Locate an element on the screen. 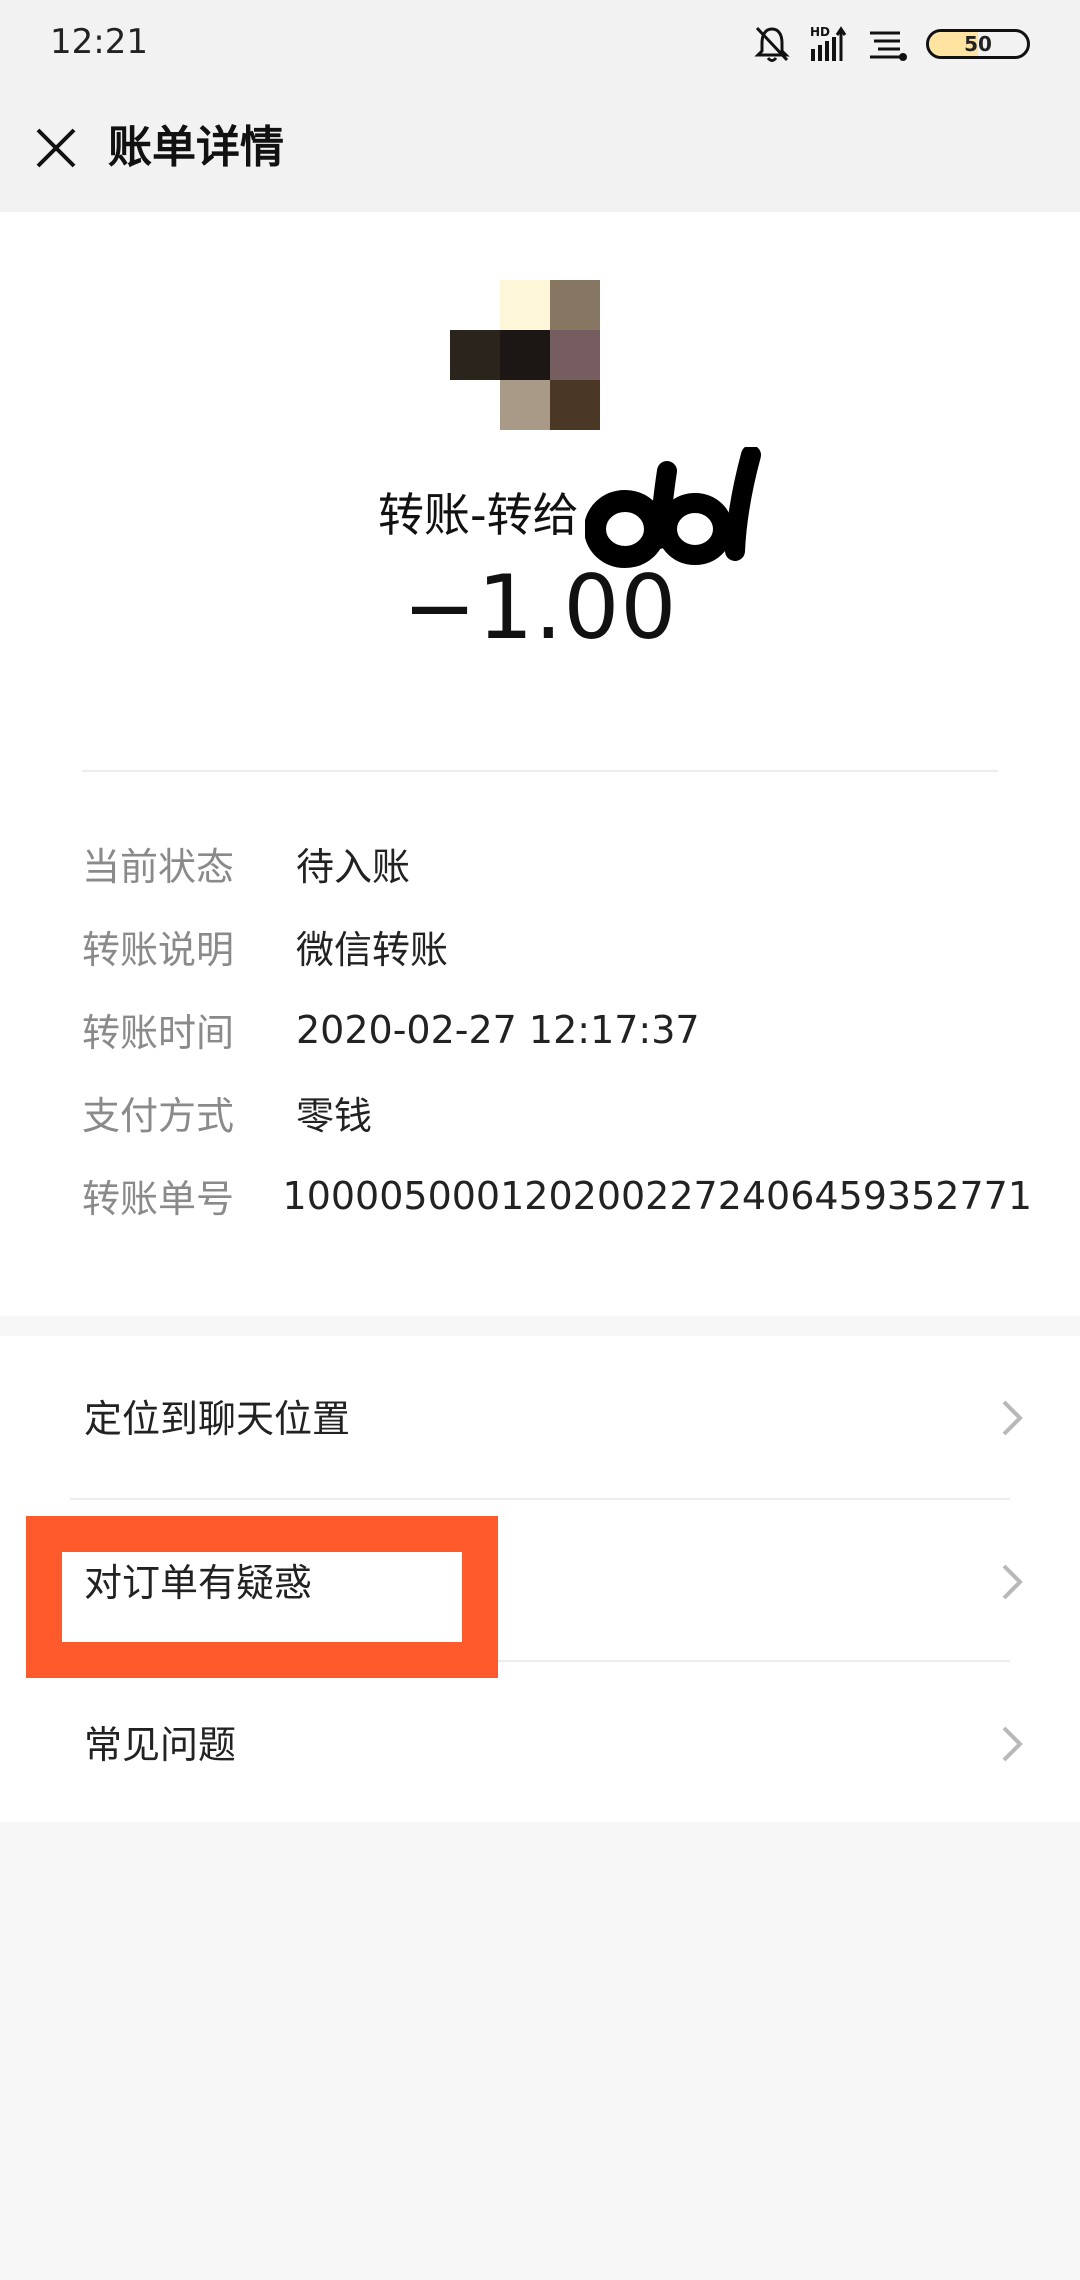 This screenshot has width=1080, height=2280. status-bar: 12:21 HD 50 is located at coordinates (540, 44).